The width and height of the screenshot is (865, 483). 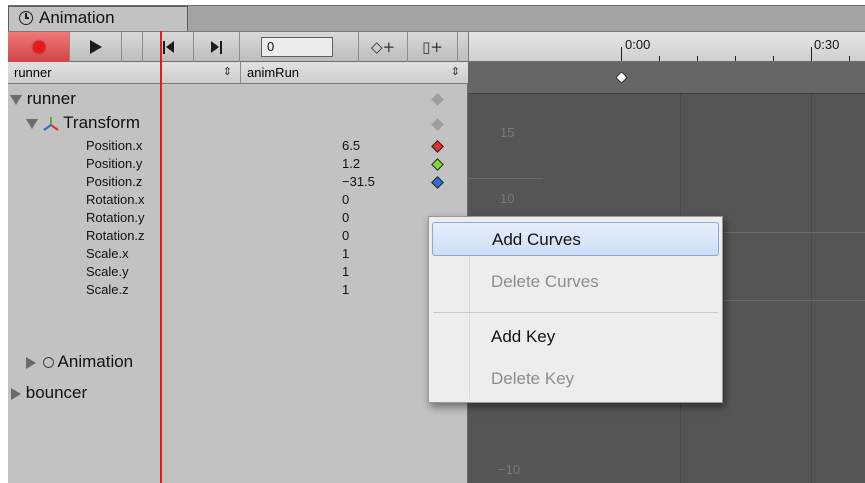 I want to click on record-icon, so click(x=38, y=47).